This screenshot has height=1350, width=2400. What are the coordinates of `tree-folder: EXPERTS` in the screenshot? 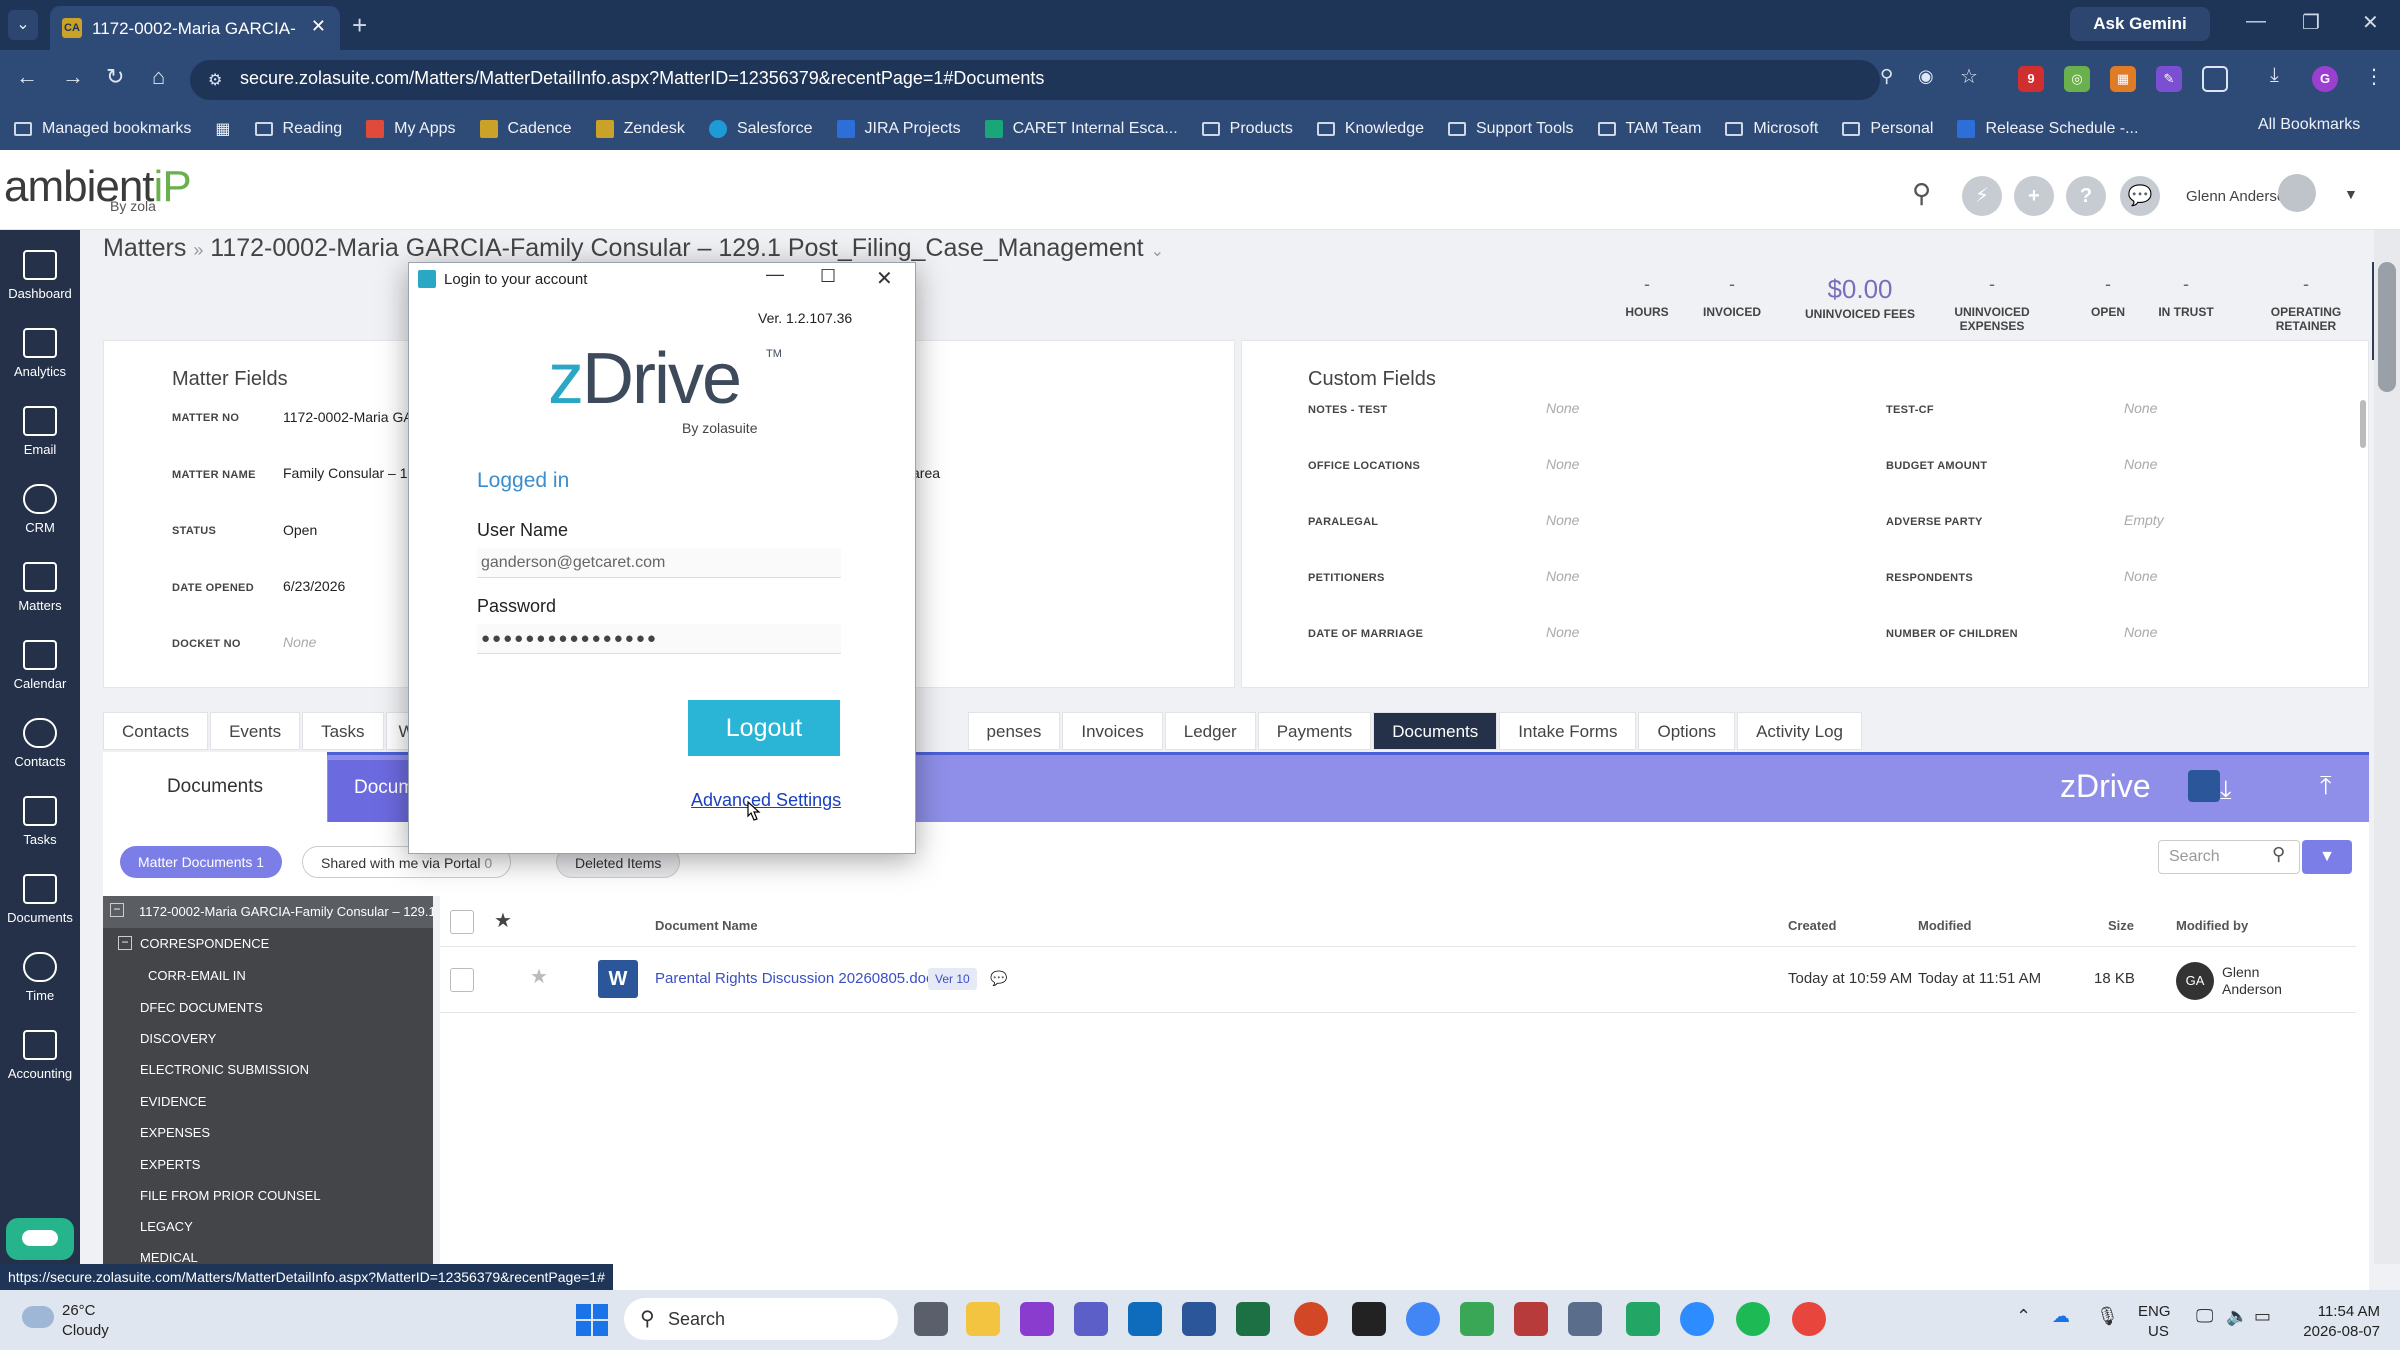 It's located at (170, 1164).